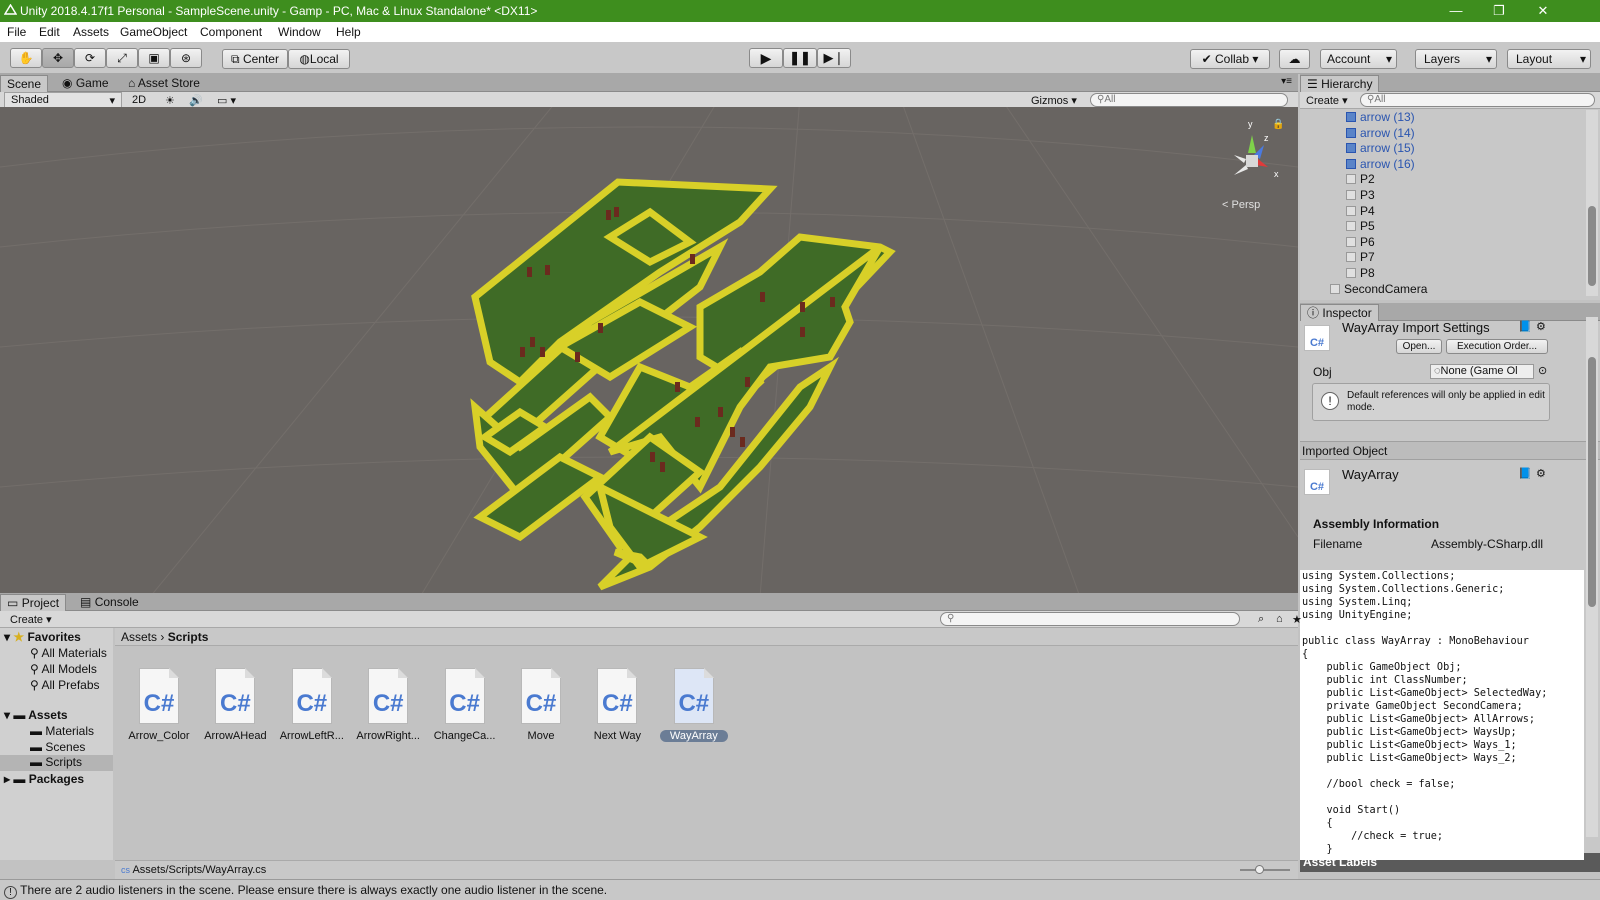  Describe the element at coordinates (1261, 619) in the screenshot. I see `filter-type-icon: ⌕` at that location.